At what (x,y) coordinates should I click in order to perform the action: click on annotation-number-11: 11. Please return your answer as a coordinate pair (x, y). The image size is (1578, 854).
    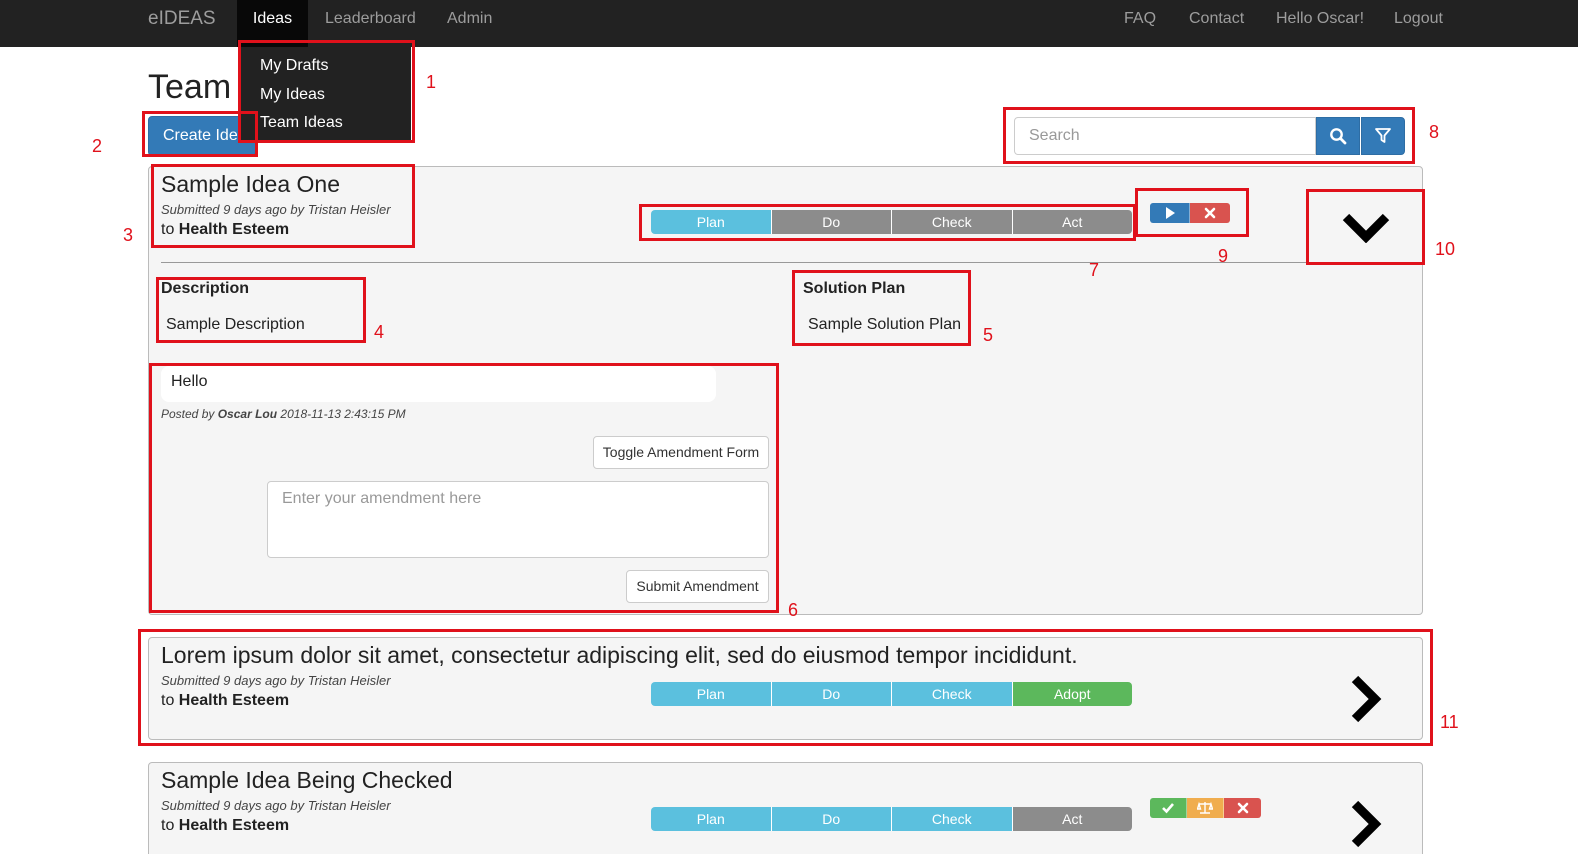
    Looking at the image, I should click on (1449, 722).